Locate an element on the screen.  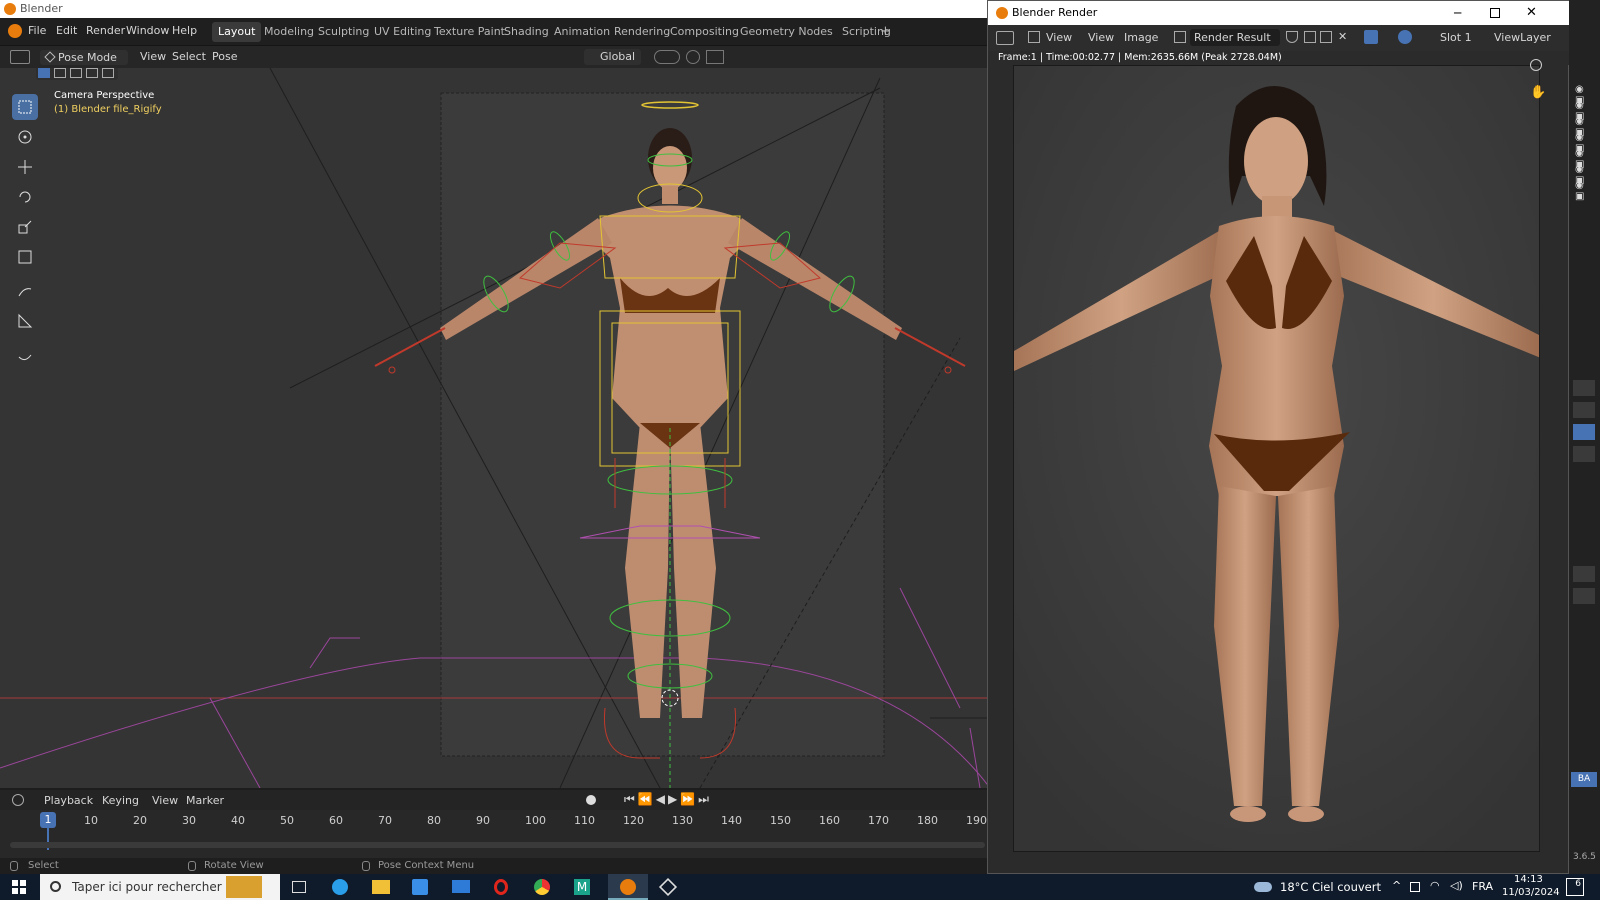
edge-browser-icon is located at coordinates (340, 887).